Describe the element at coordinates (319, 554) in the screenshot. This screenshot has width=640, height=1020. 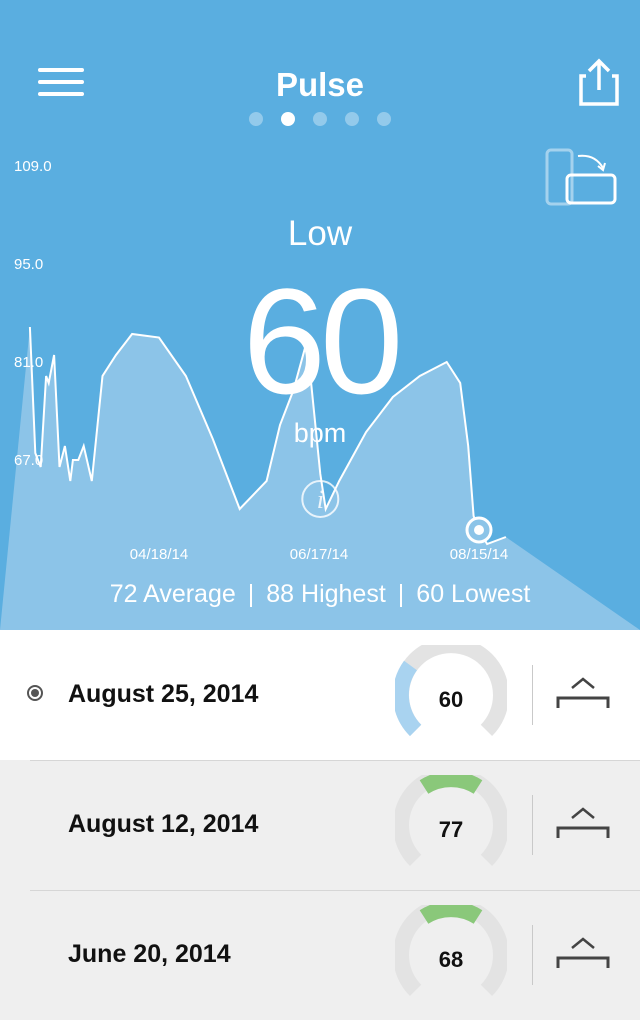
I see `x-tick-label: 06/17/14` at that location.